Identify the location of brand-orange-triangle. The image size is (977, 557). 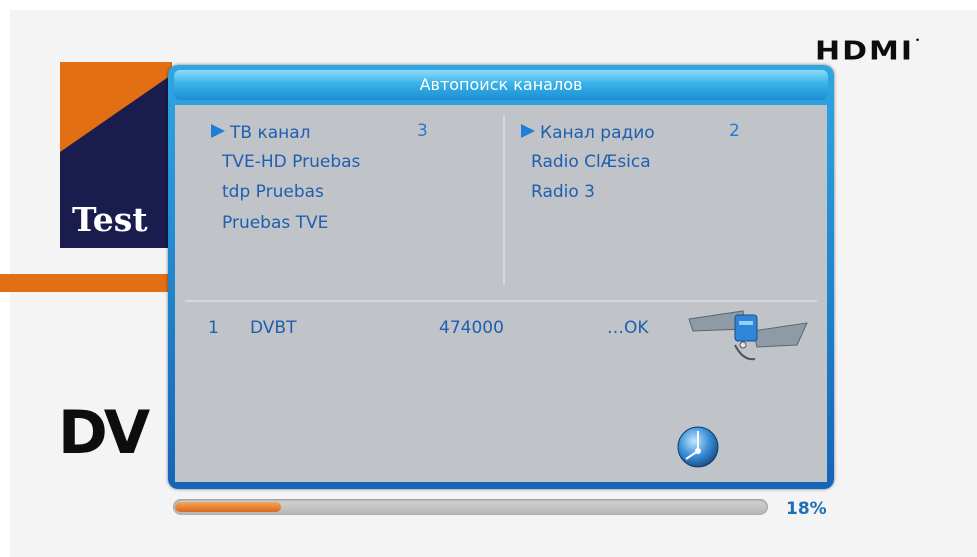
(116, 107).